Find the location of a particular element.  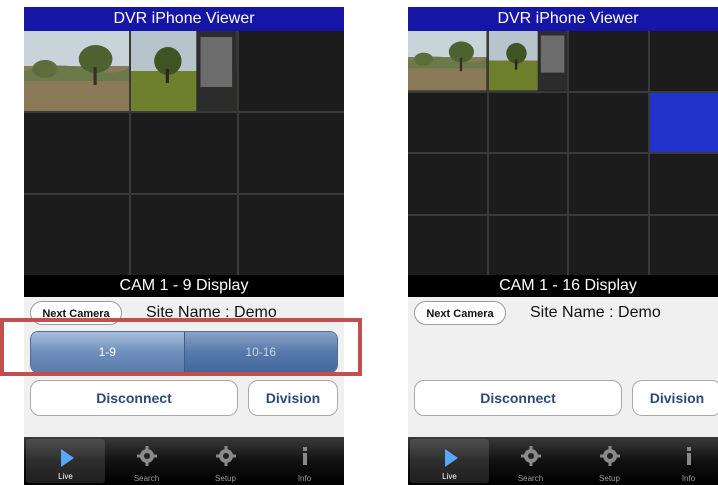

display-status-label: CAM 1 - 9 Display is located at coordinates (184, 286).